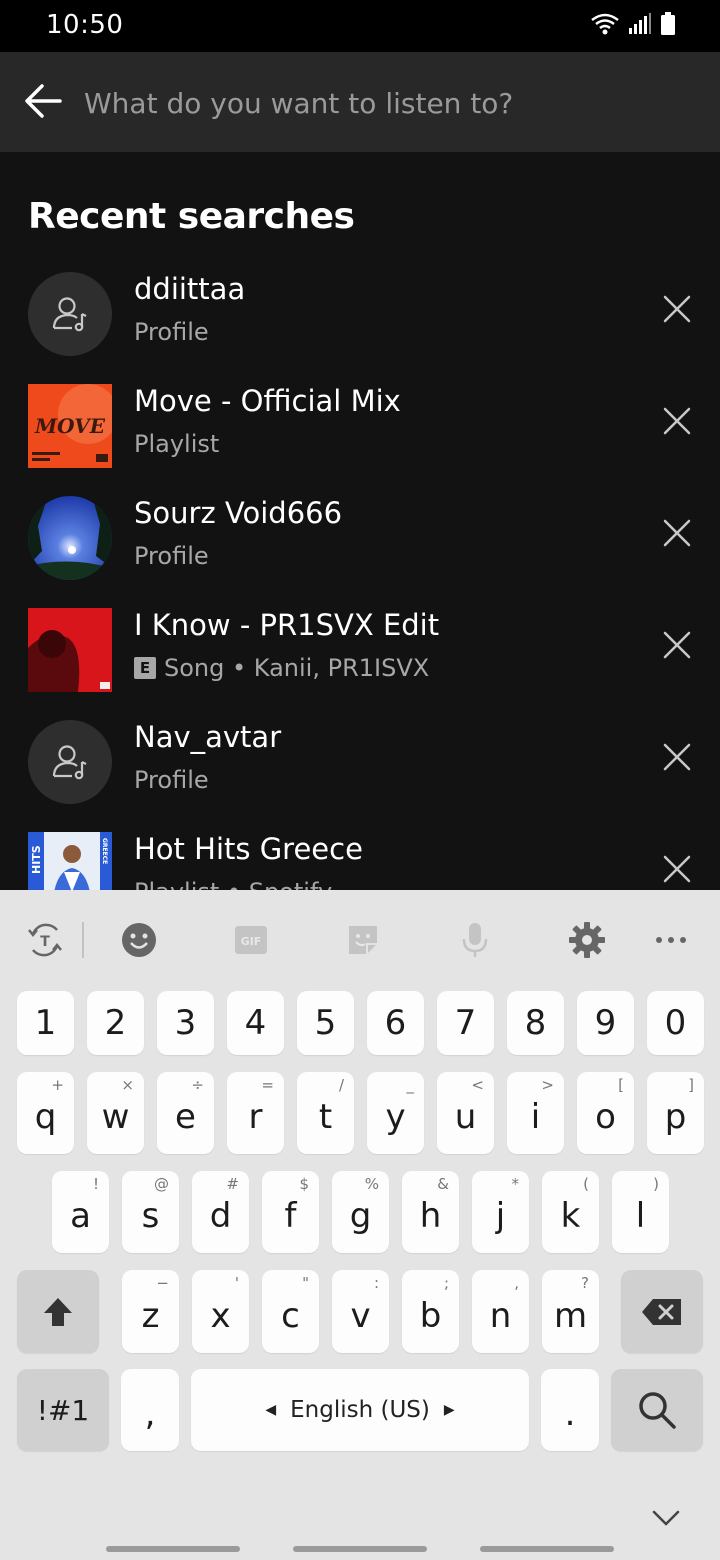 The image size is (720, 1560). Describe the element at coordinates (325, 1113) in the screenshot. I see `key-t: / t` at that location.